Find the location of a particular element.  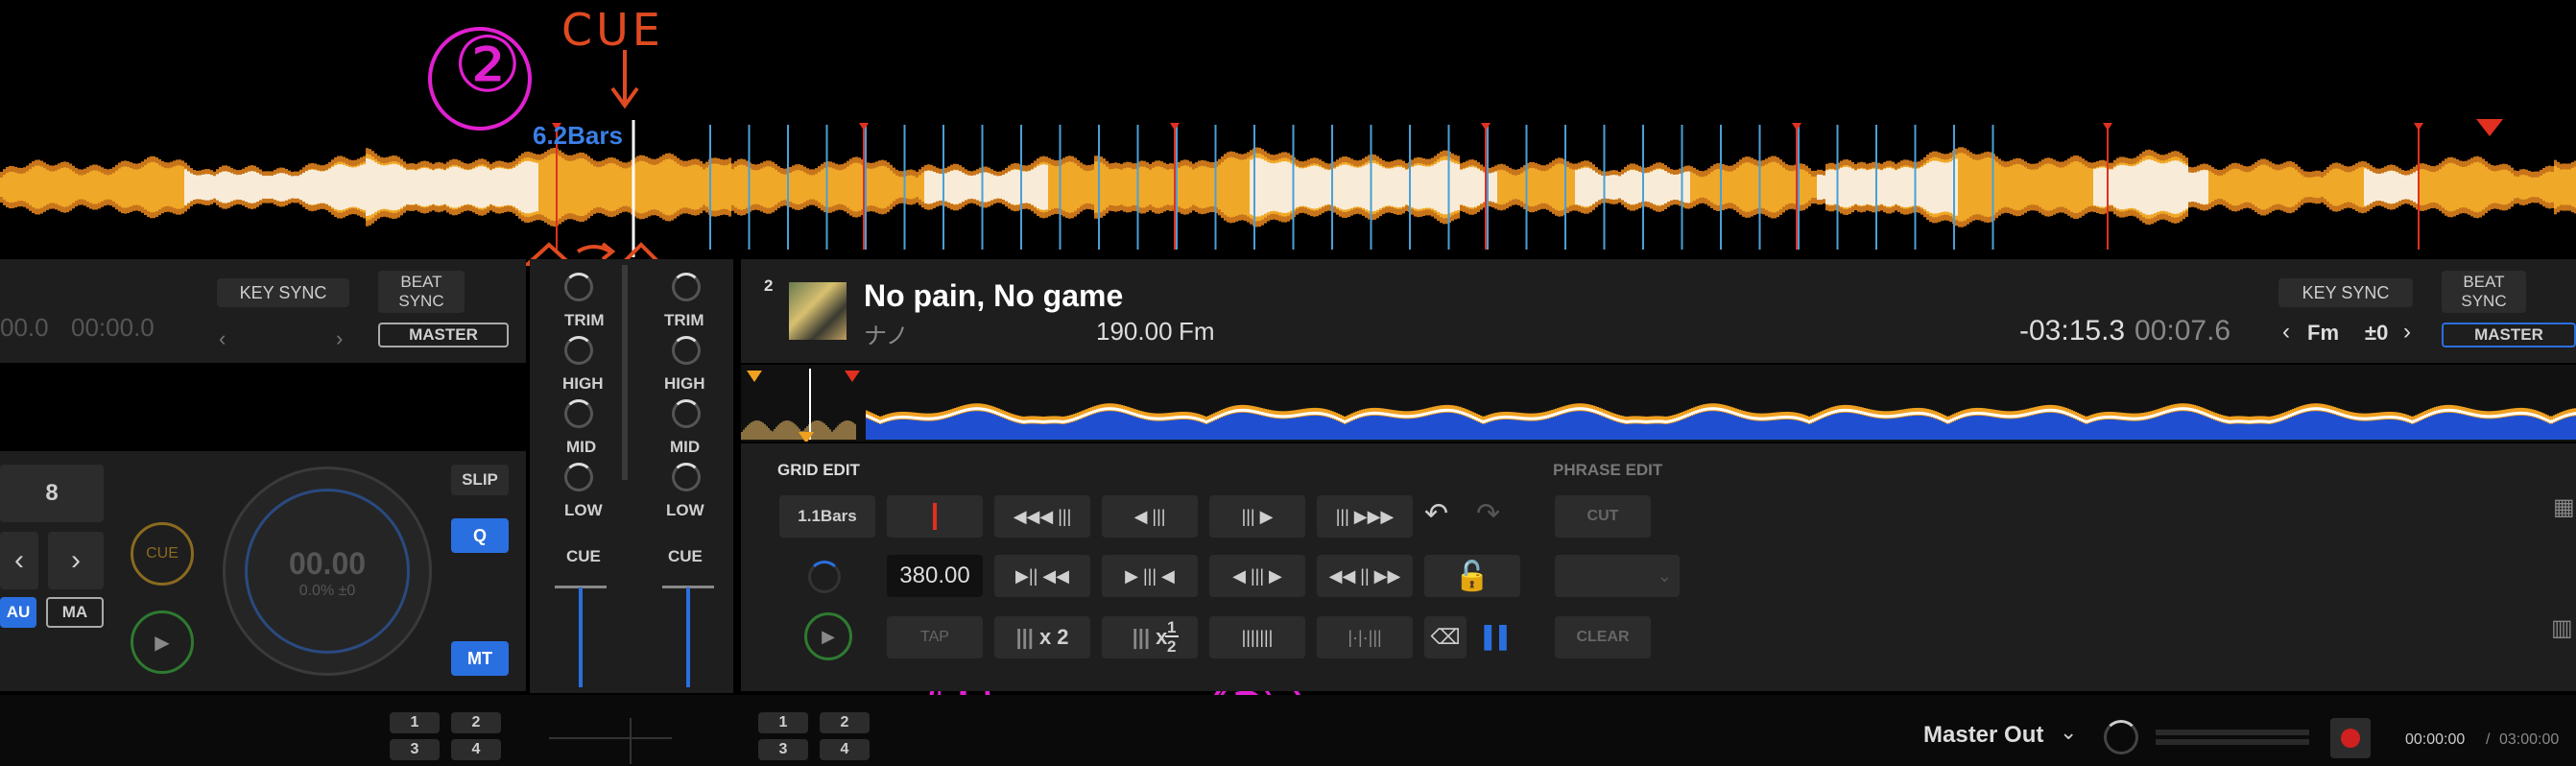

ch1-fader-track is located at coordinates (581, 637).